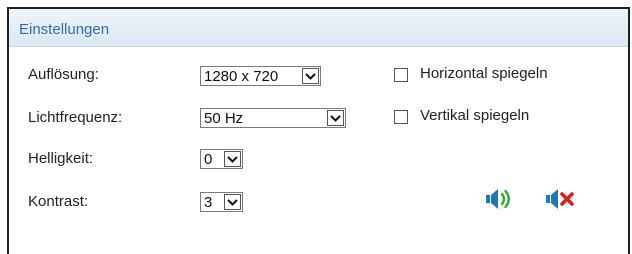 This screenshot has height=254, width=632. What do you see at coordinates (75, 117) in the screenshot?
I see `light-frequency-label: Lichtfrequenz:` at bounding box center [75, 117].